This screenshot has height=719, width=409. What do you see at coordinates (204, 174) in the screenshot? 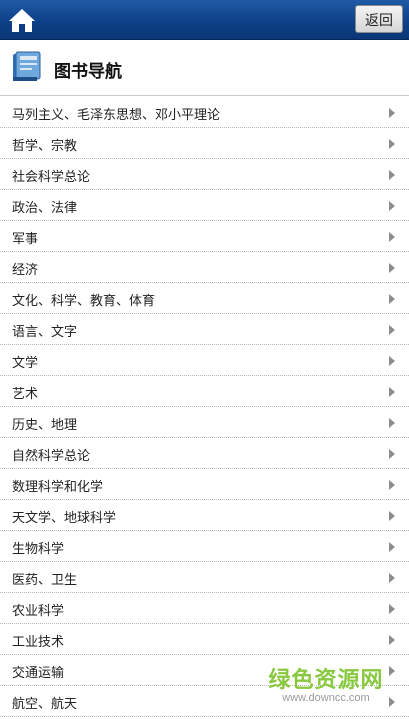
I see `list-item: 社会科学总论` at bounding box center [204, 174].